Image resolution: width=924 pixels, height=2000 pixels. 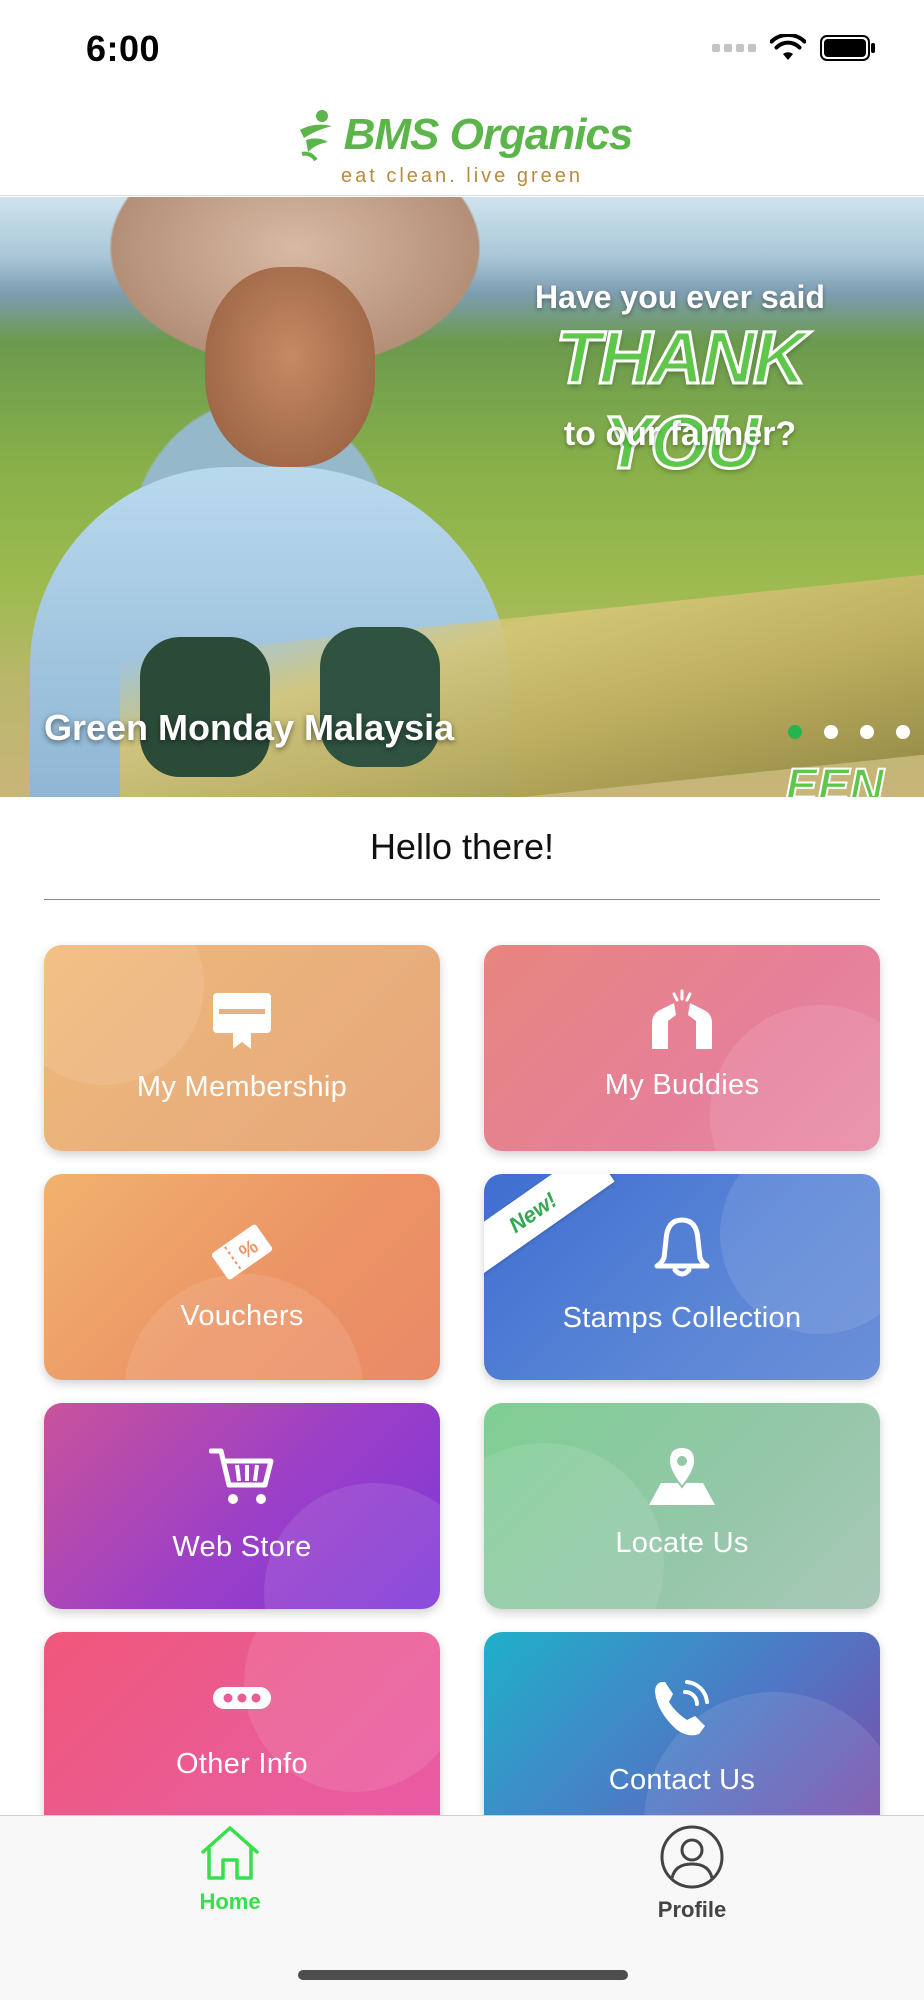 I want to click on leaf-figure-icon, so click(x=315, y=136).